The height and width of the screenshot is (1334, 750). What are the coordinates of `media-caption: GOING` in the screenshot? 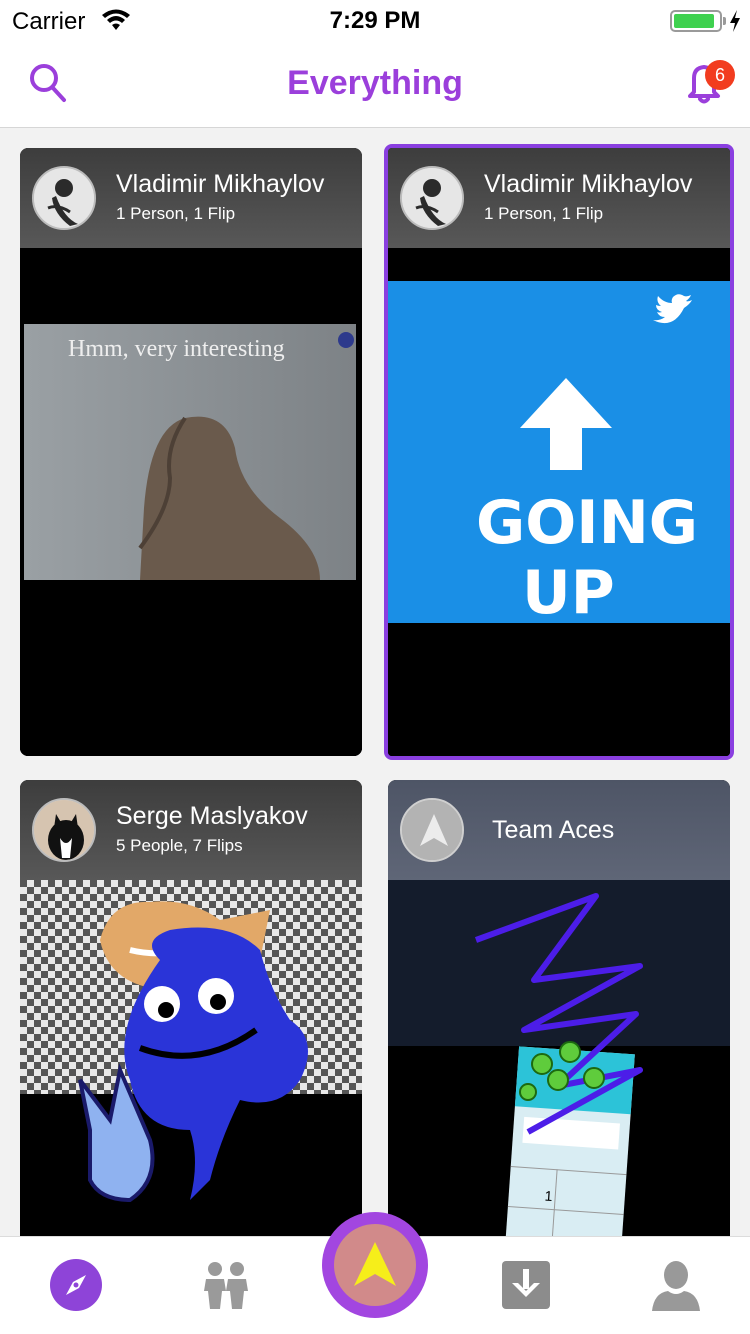 It's located at (587, 523).